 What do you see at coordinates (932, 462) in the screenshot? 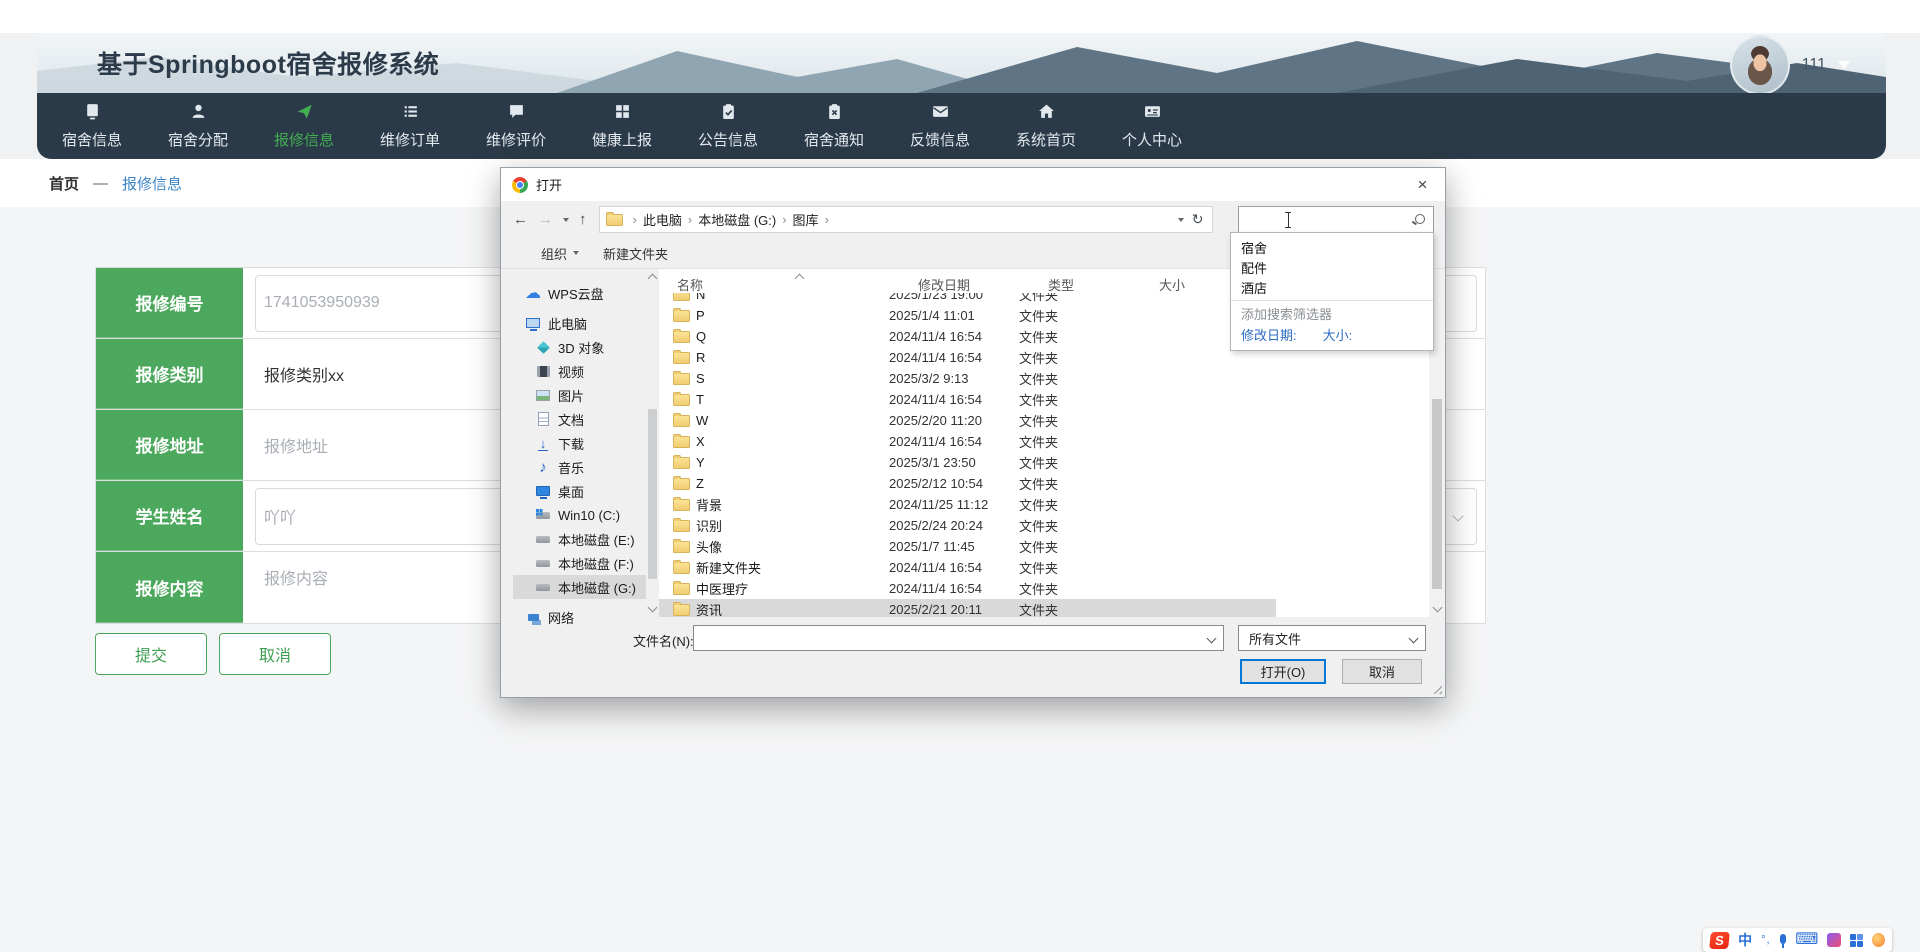
I see `file-date: 2025/3/1 23:50` at bounding box center [932, 462].